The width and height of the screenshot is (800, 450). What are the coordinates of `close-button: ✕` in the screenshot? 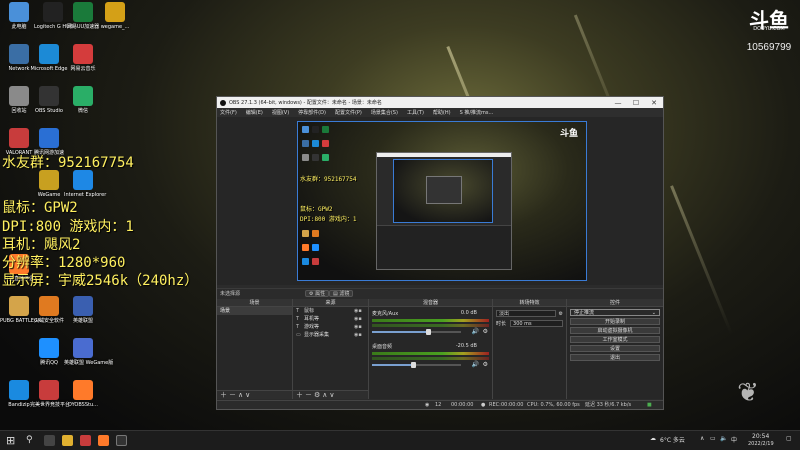 It's located at (654, 103).